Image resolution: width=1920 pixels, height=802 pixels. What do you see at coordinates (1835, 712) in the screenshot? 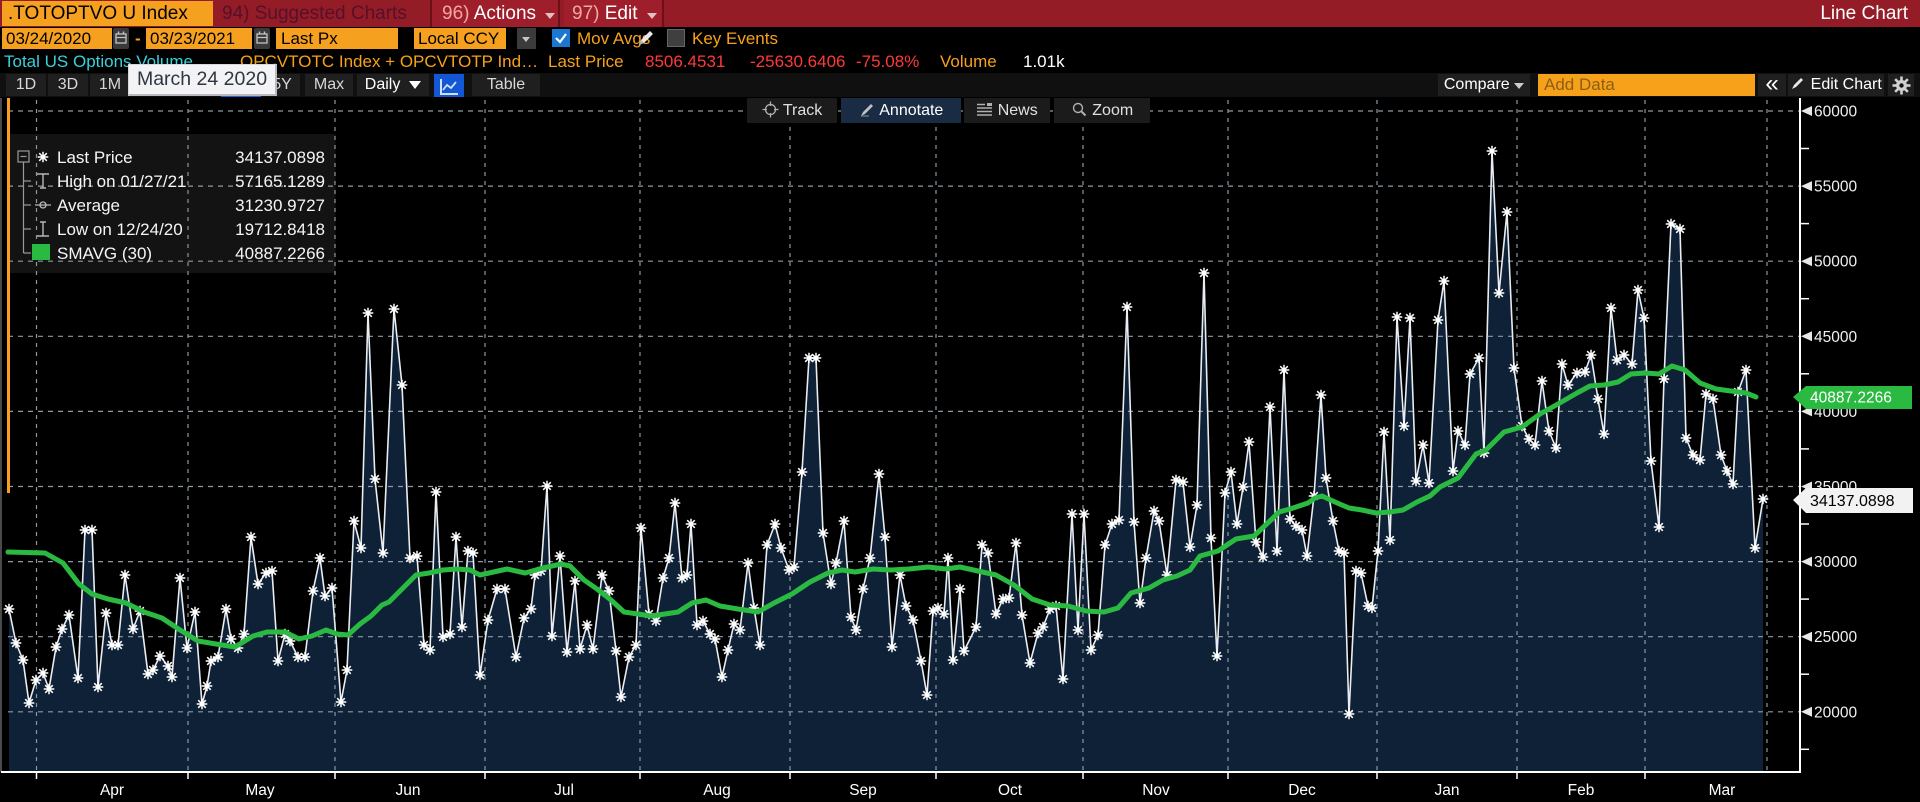
I see `svg-text: 20000` at bounding box center [1835, 712].